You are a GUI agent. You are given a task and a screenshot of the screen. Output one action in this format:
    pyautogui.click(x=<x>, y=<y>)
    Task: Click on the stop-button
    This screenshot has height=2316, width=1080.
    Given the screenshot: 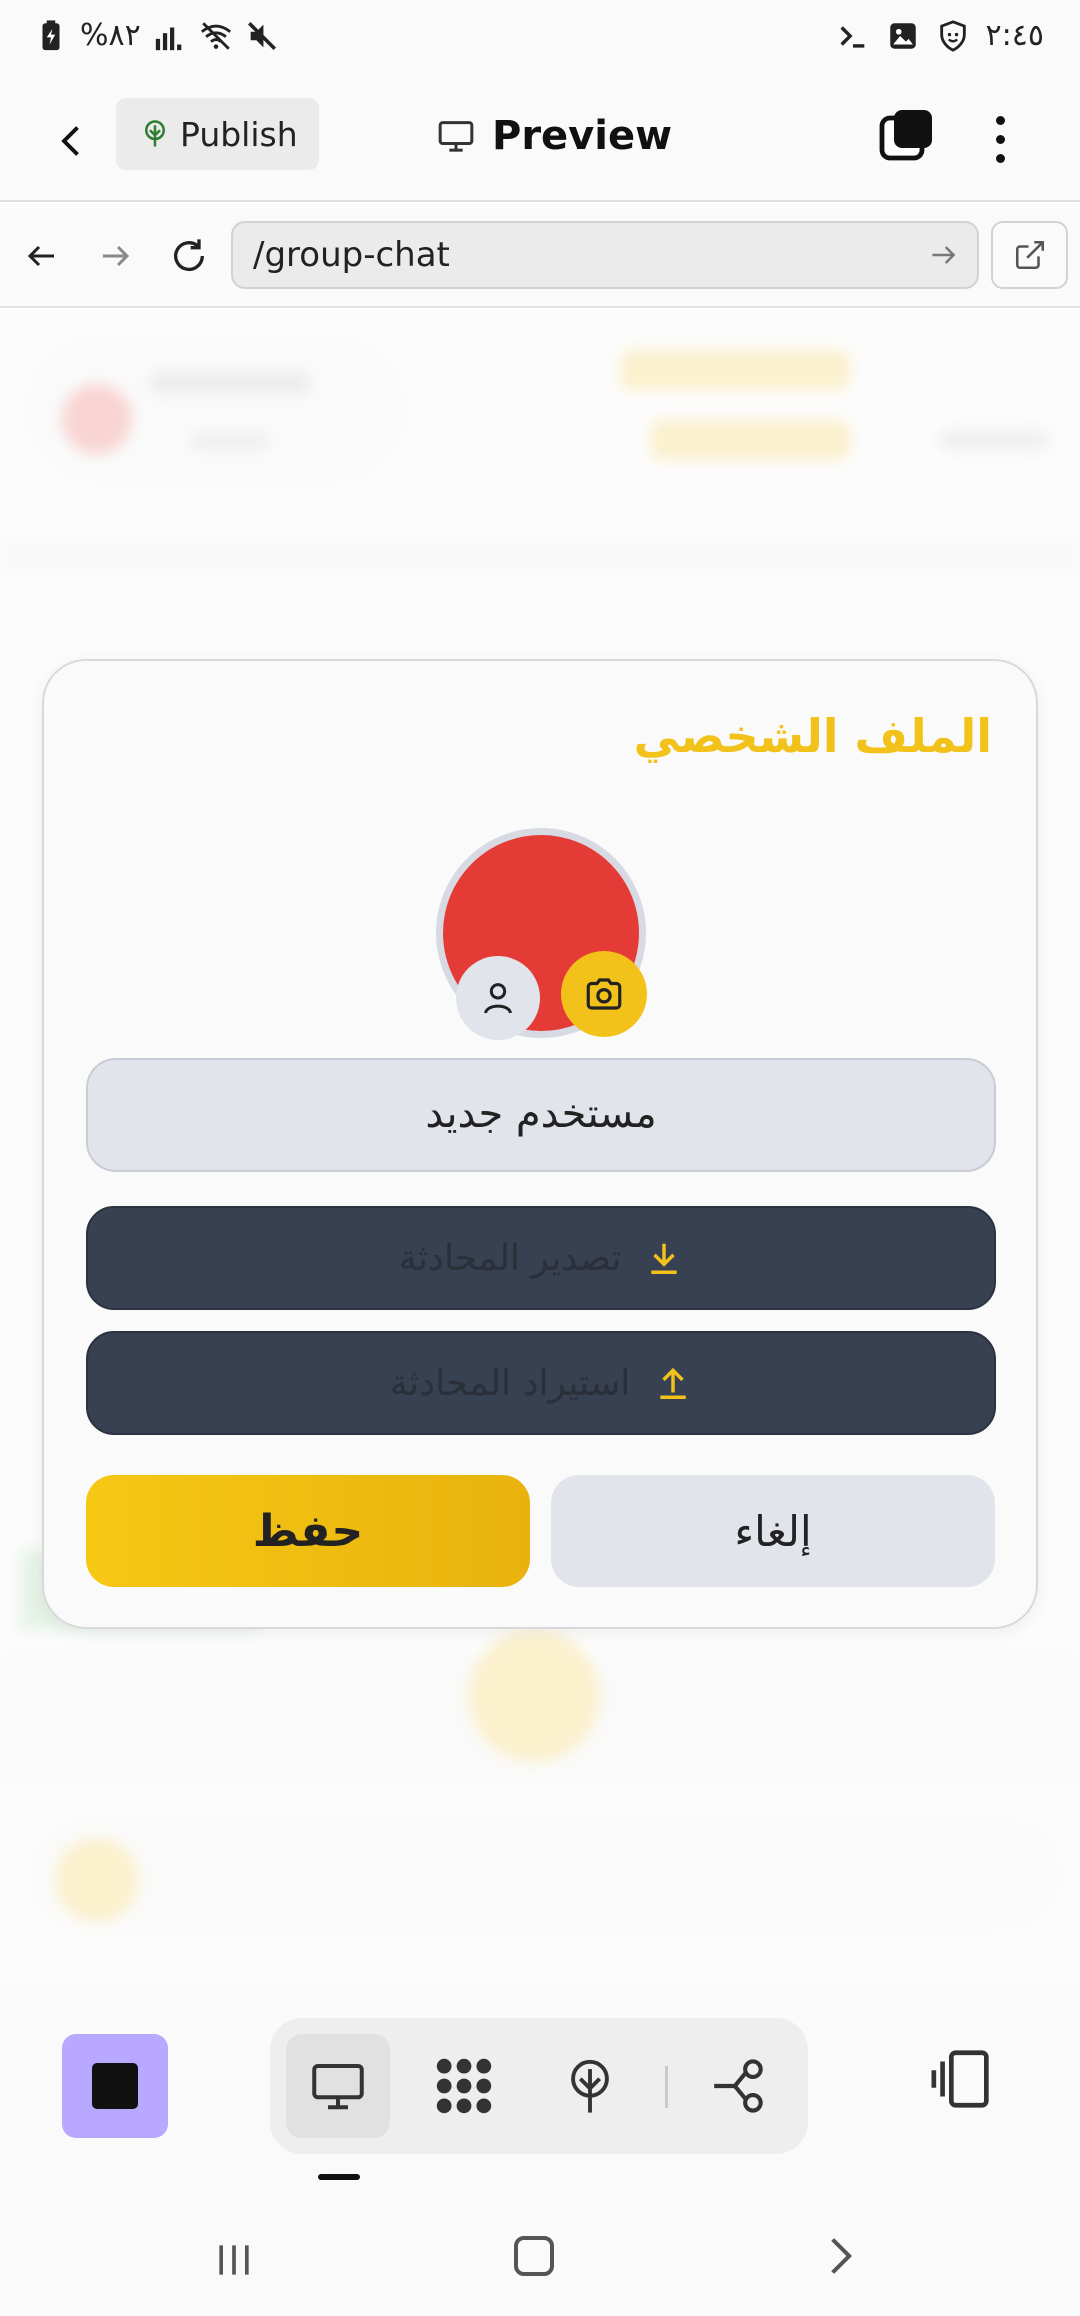 What is the action you would take?
    pyautogui.click(x=115, y=2086)
    